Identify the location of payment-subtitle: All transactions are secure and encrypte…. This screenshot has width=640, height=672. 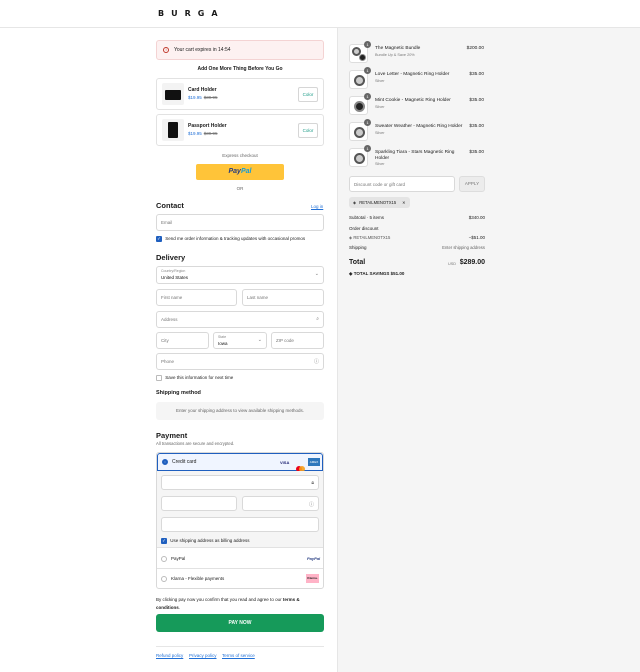
(195, 443).